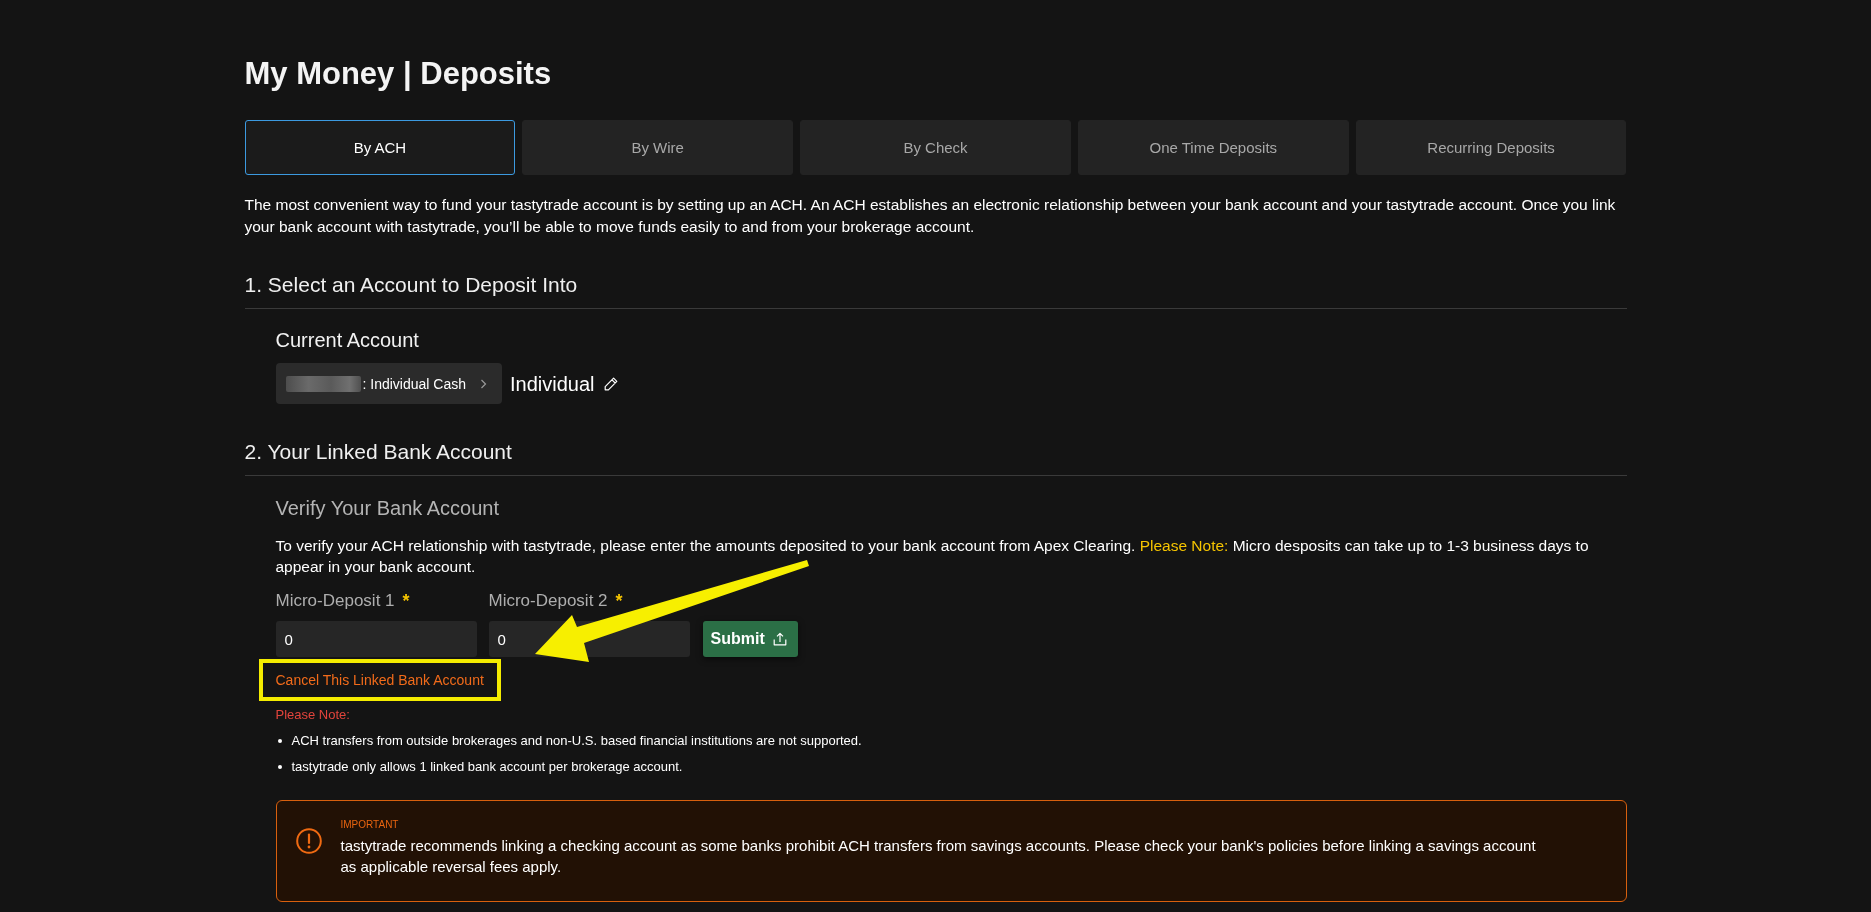 The width and height of the screenshot is (1871, 912). I want to click on tab: Recurring Deposits, so click(1491, 147).